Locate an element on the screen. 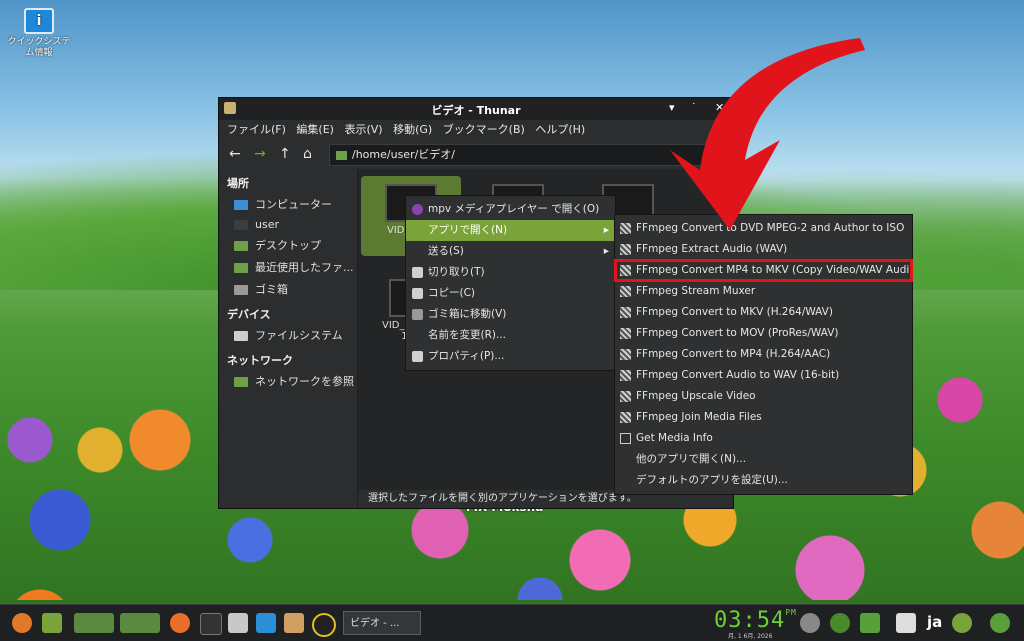  submenu-item-label: FFmpeg Stream Muxer is located at coordinates (696, 291).